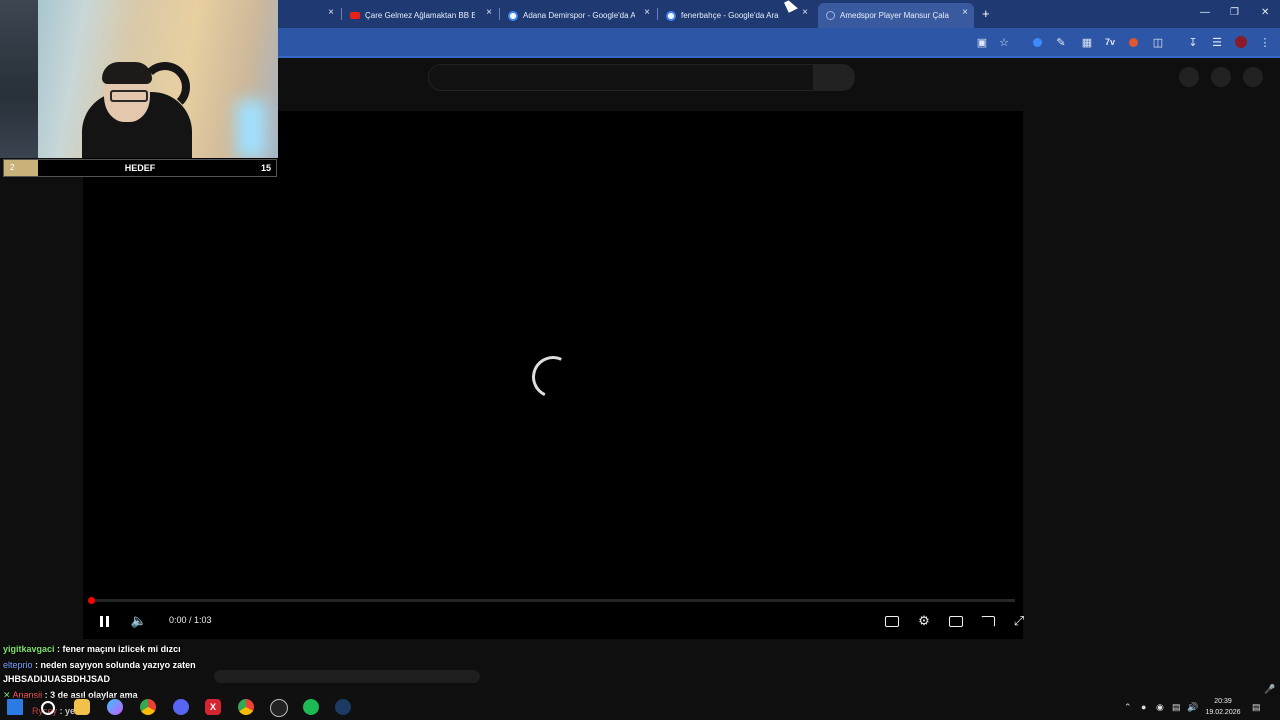 This screenshot has height=720, width=1280. What do you see at coordinates (924, 621) in the screenshot?
I see `settings-gear-icon: ⚙` at bounding box center [924, 621].